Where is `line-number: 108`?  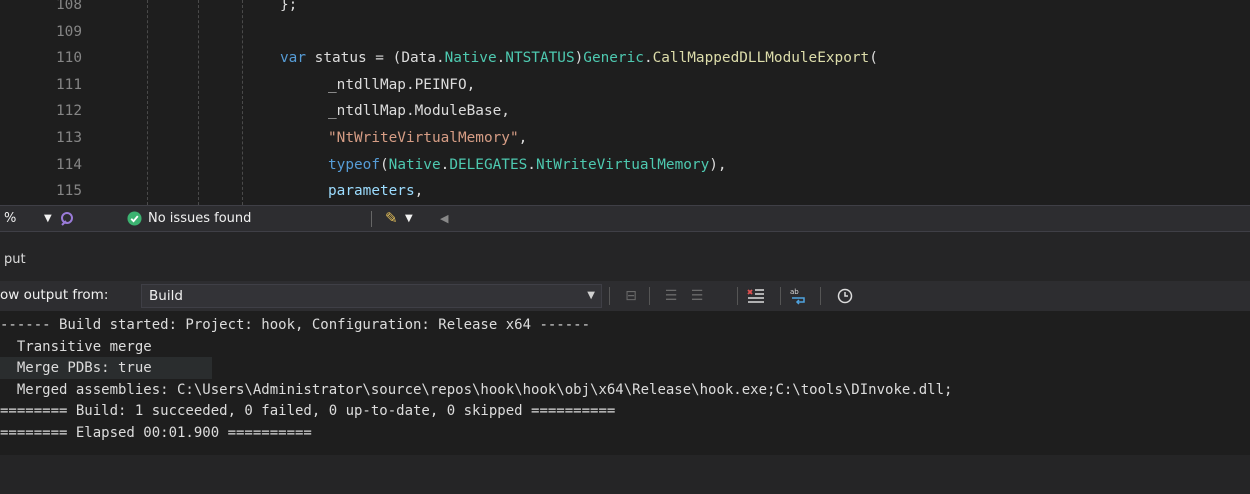
line-number: 108 is located at coordinates (69, 6).